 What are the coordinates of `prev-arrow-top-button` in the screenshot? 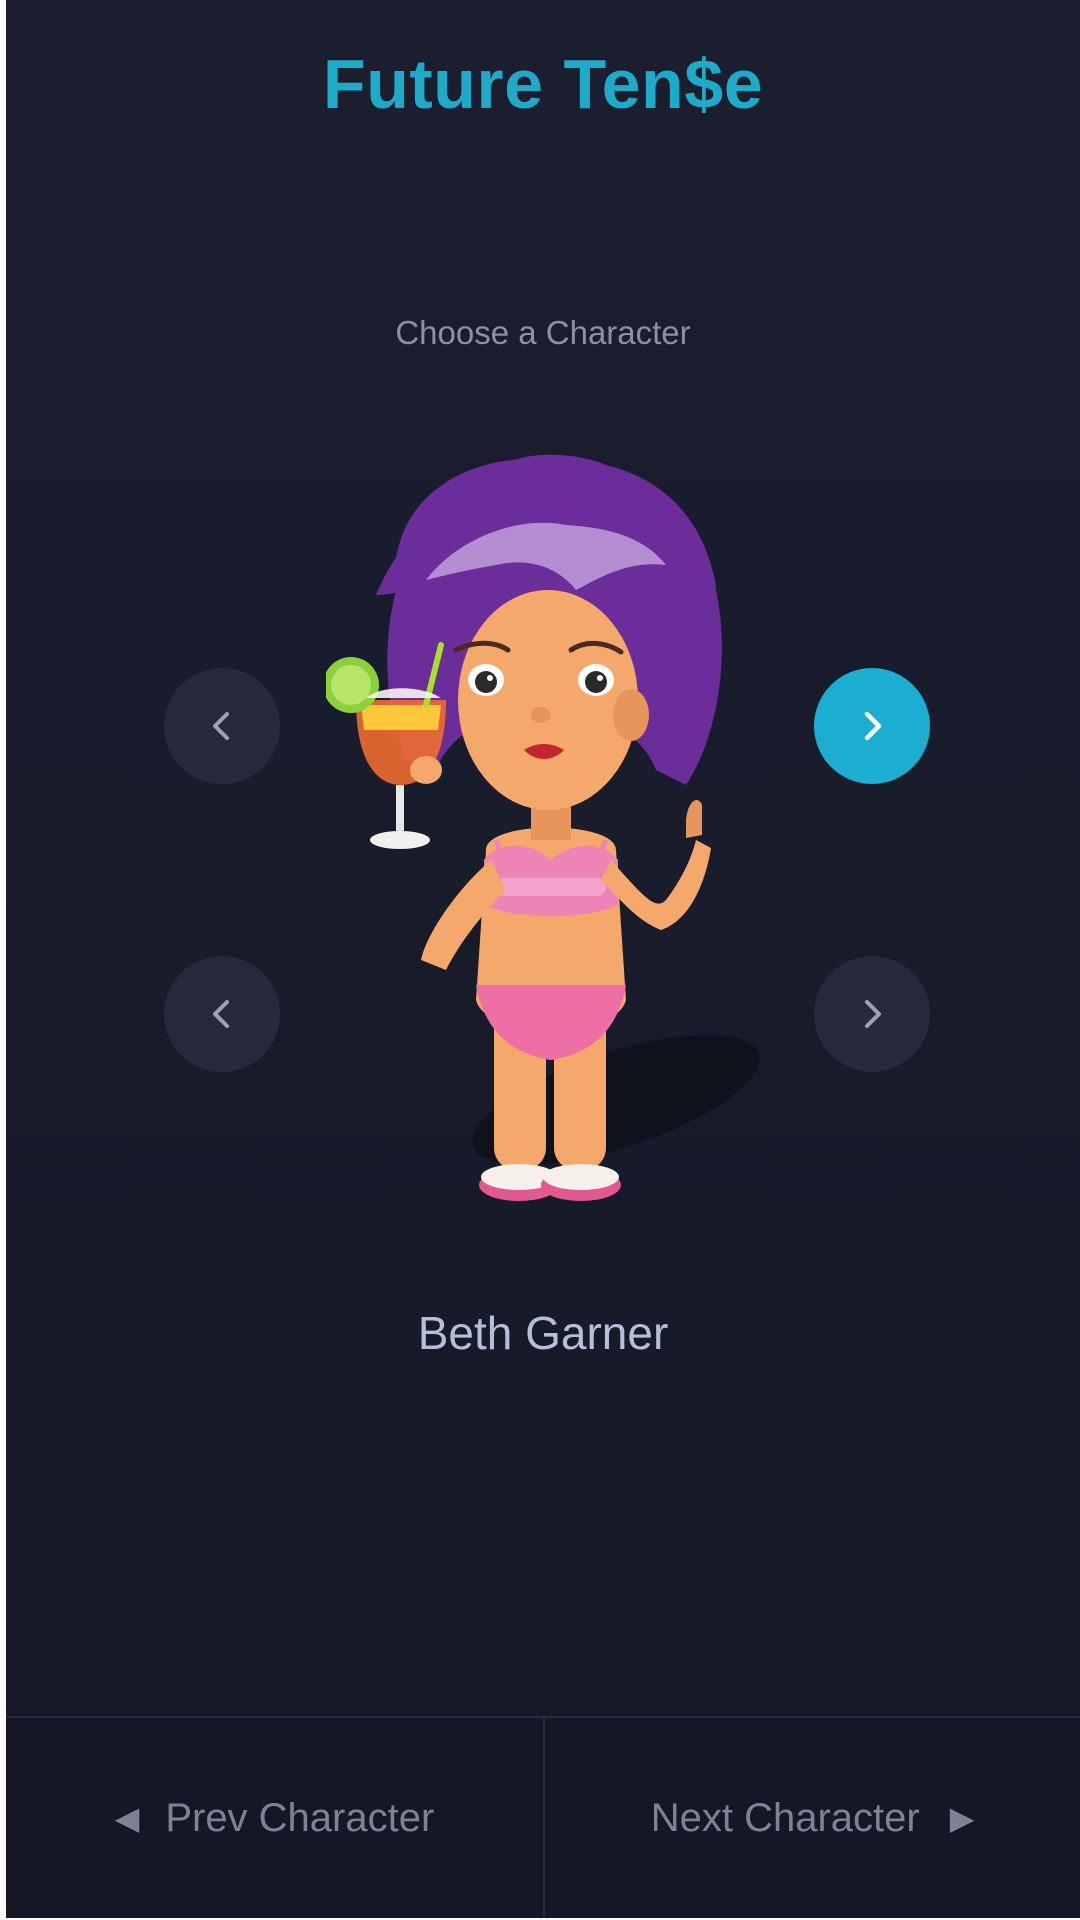 It's located at (222, 726).